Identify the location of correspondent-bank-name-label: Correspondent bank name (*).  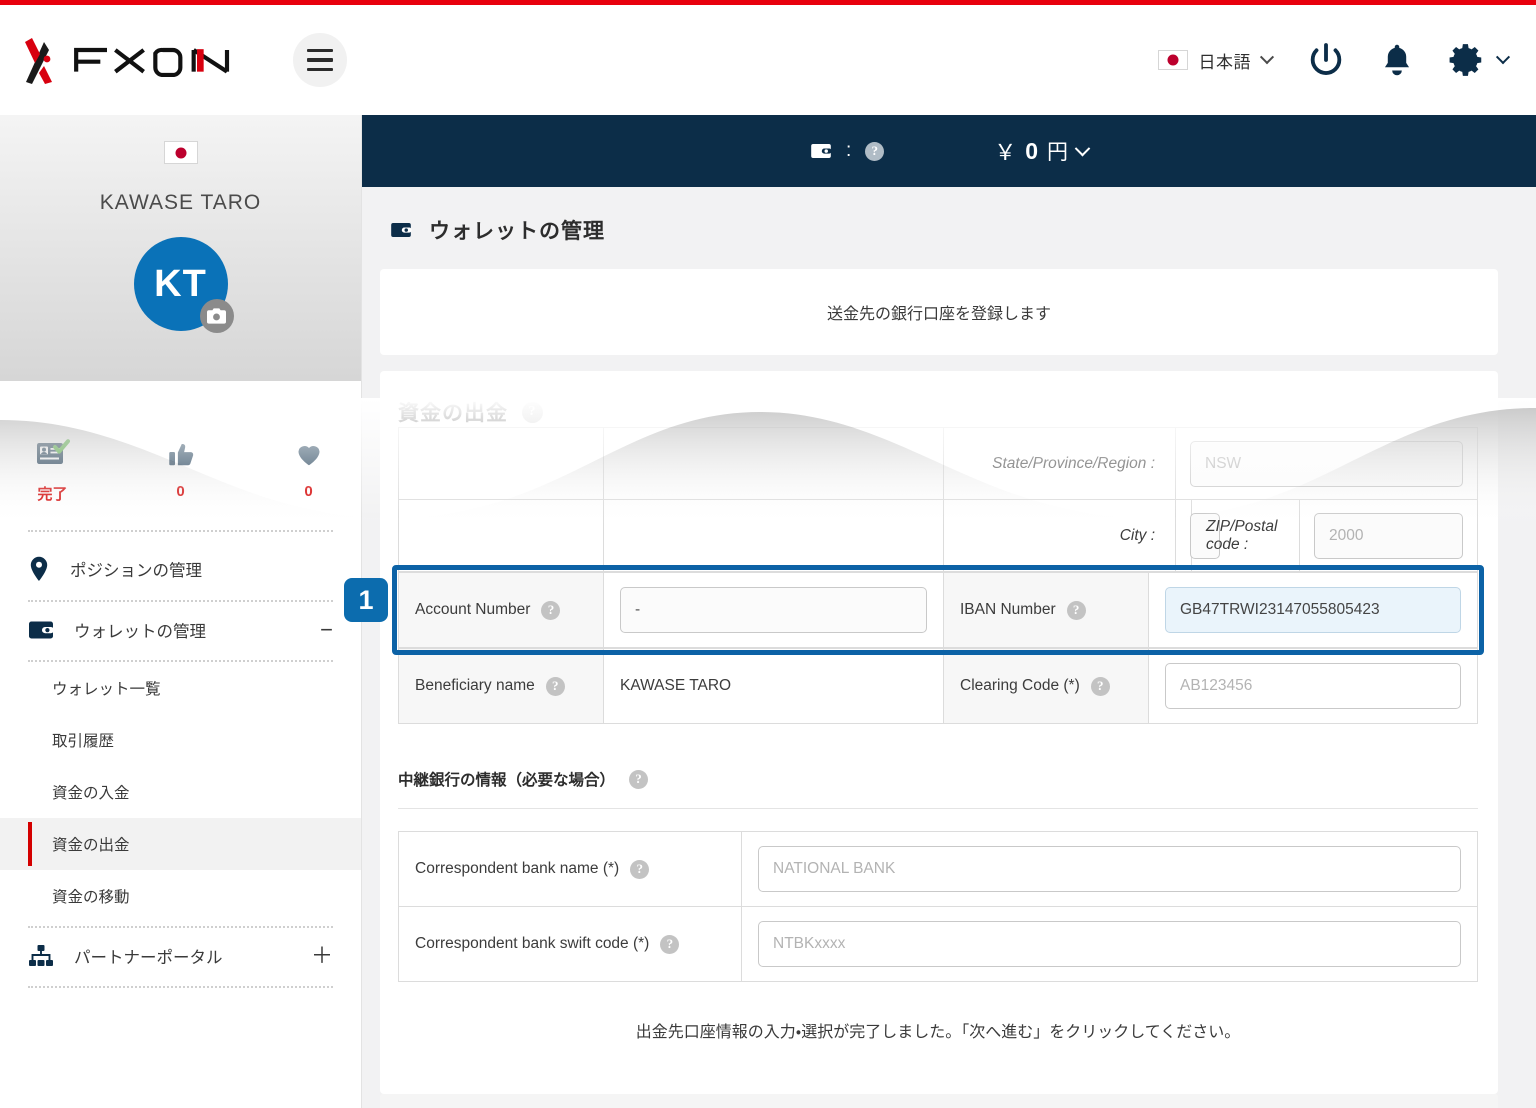
(517, 868).